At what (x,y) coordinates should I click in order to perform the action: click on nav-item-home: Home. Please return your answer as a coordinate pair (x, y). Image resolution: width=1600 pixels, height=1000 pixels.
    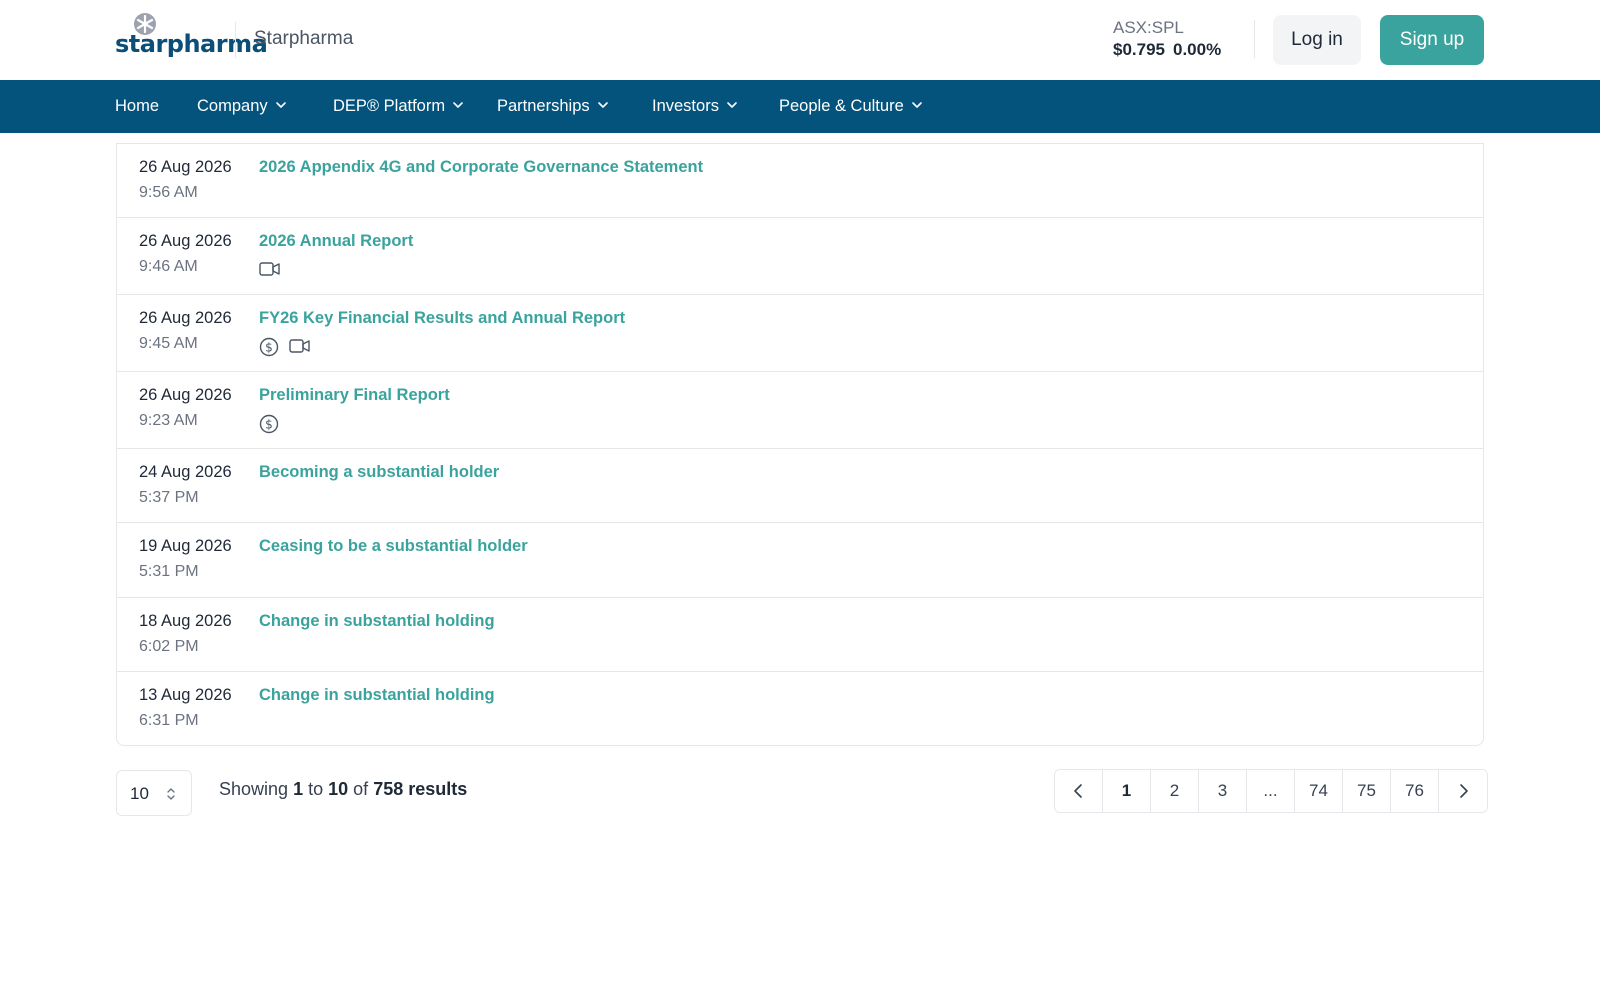
    Looking at the image, I should click on (137, 106).